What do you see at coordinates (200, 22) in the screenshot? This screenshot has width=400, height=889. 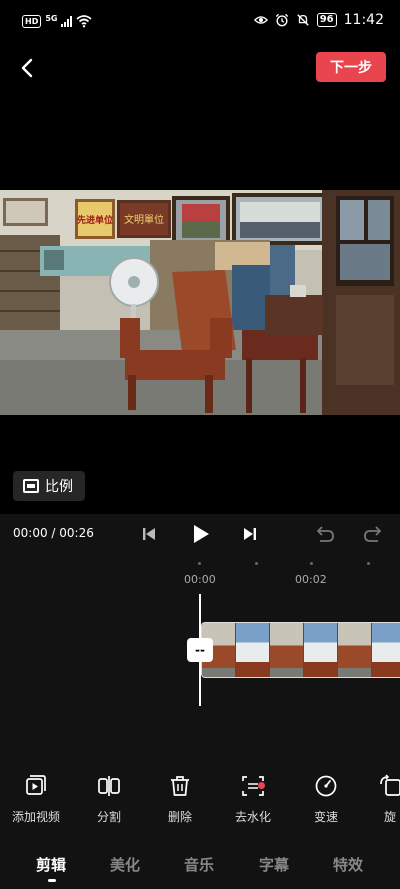 I see `status-bar: HD 5G 96 11:42` at bounding box center [200, 22].